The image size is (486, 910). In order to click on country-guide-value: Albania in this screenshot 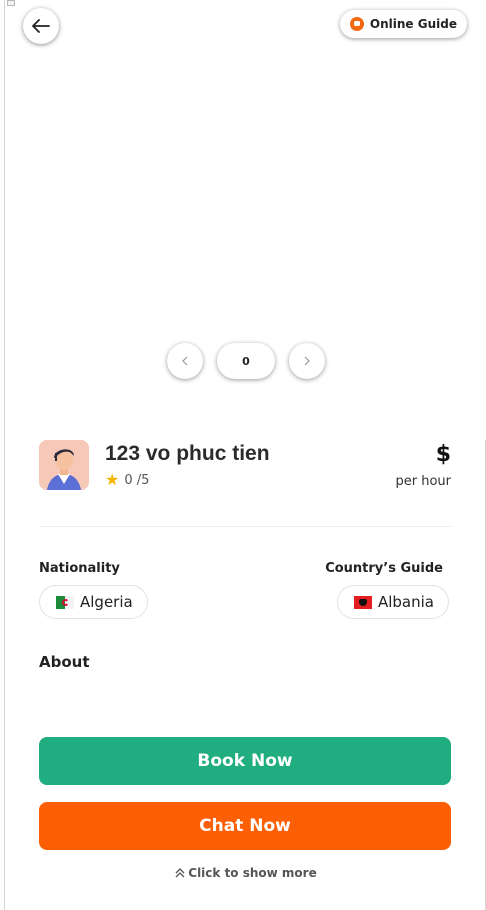, I will do `click(405, 602)`.